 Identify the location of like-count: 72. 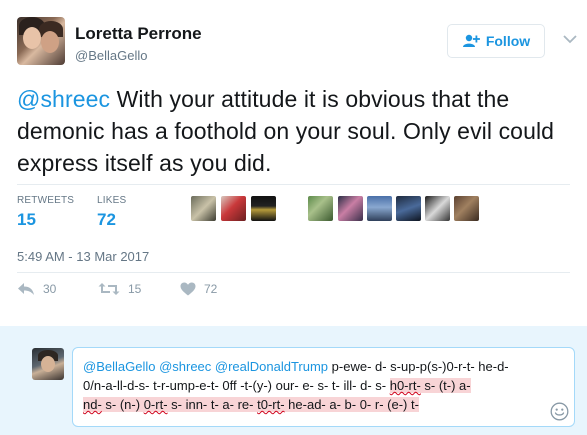
(211, 289).